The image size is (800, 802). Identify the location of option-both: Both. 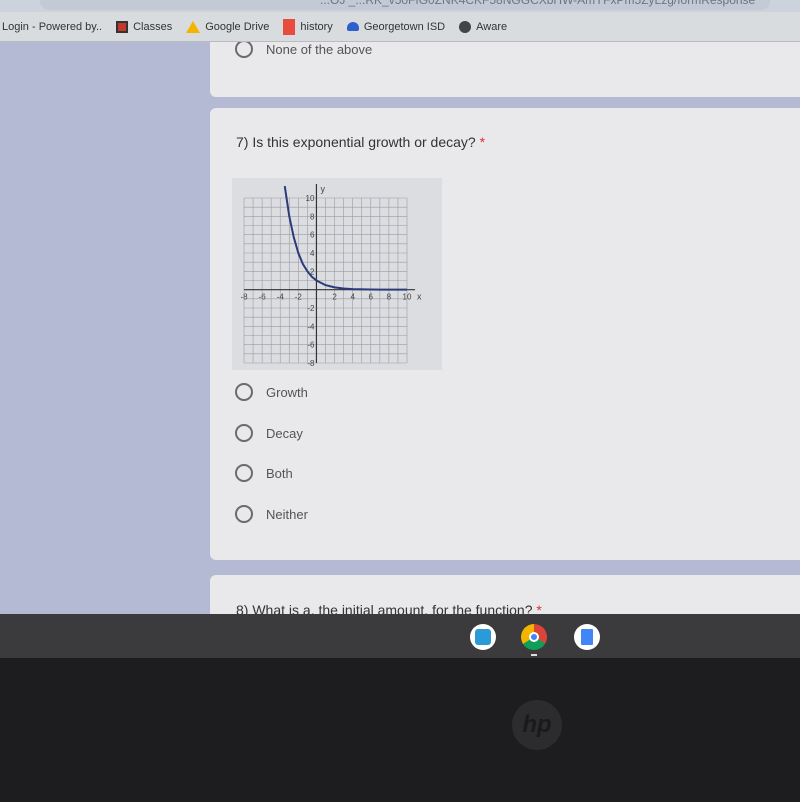
(264, 473).